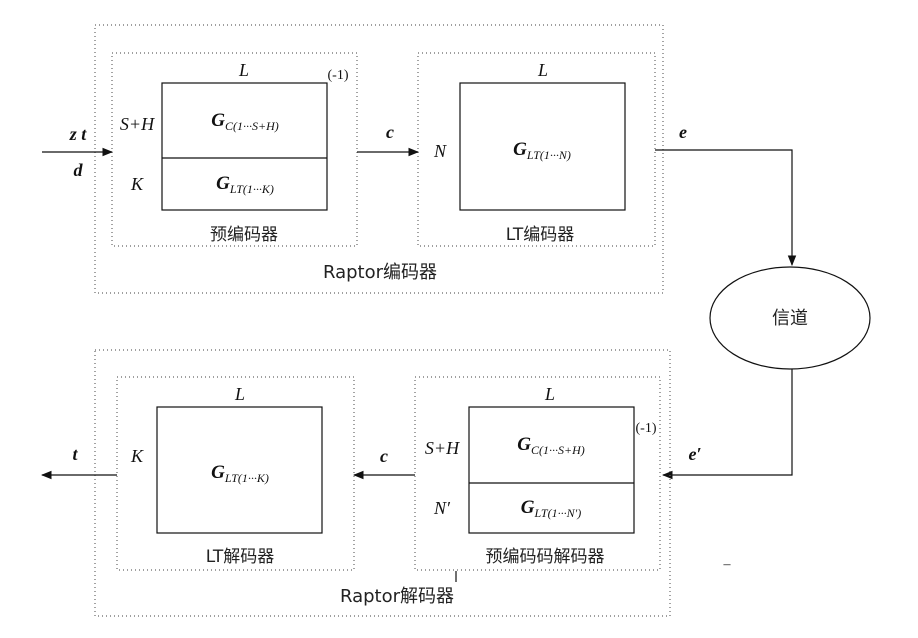 This screenshot has width=918, height=638. Describe the element at coordinates (442, 448) in the screenshot. I see `pre-decoder-SH-label: S+H` at that location.